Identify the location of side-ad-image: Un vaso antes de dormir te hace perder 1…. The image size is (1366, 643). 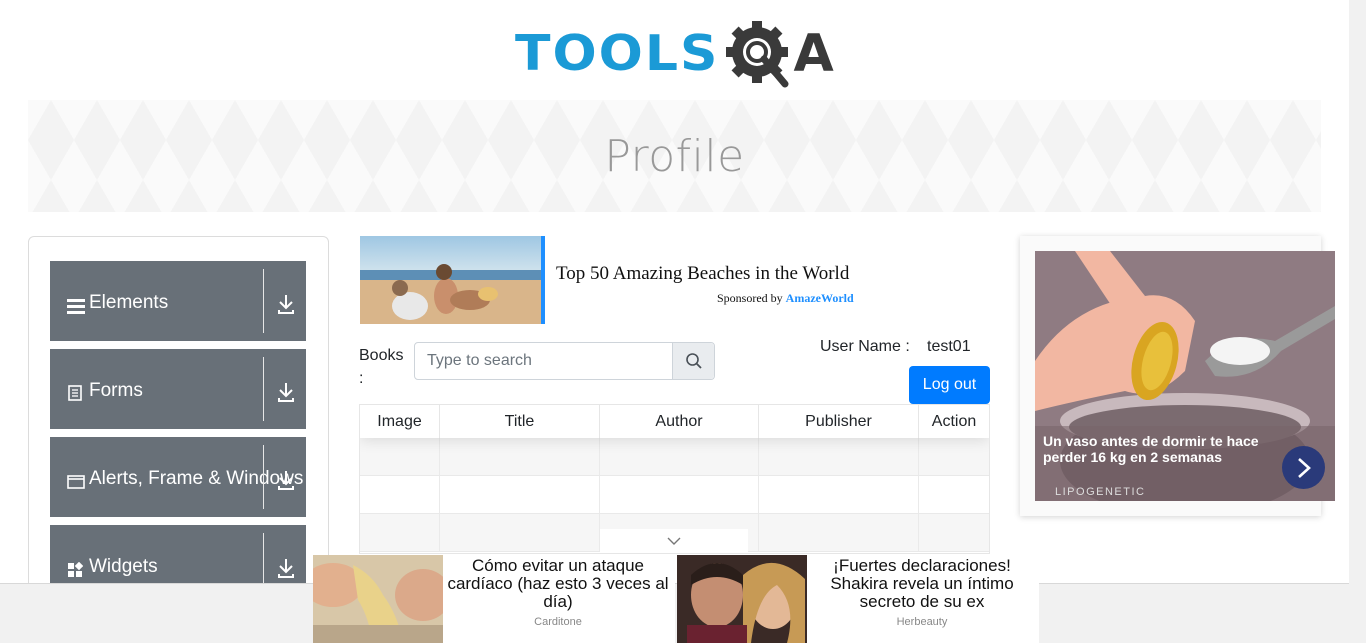
(1185, 376).